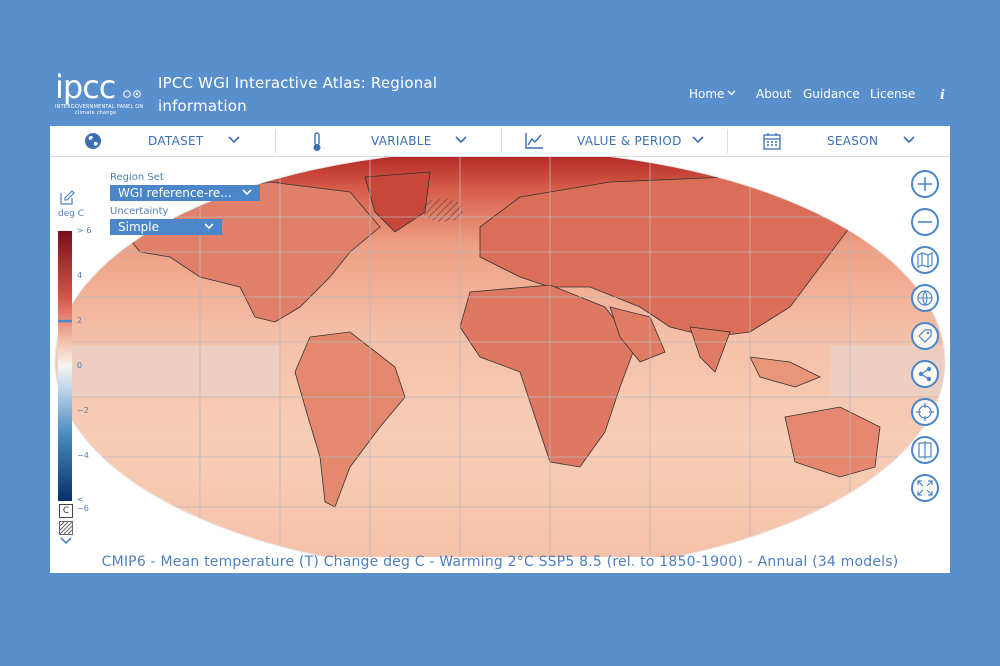 The height and width of the screenshot is (666, 1000). I want to click on nav-license: License, so click(892, 94).